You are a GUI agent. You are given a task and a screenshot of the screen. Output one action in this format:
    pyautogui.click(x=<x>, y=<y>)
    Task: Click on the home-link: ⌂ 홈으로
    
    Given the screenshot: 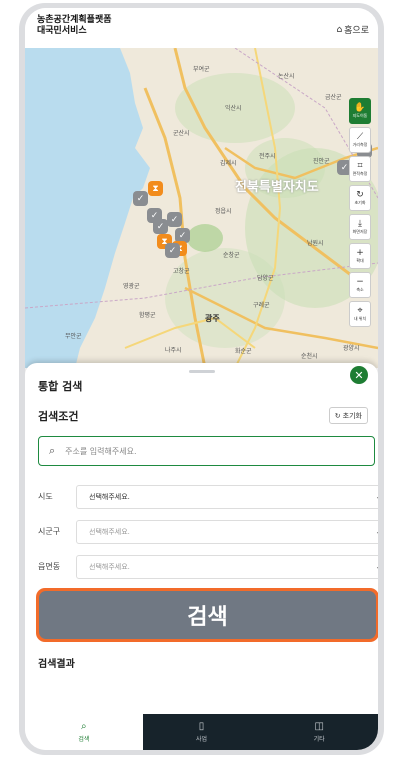 What is the action you would take?
    pyautogui.click(x=352, y=30)
    